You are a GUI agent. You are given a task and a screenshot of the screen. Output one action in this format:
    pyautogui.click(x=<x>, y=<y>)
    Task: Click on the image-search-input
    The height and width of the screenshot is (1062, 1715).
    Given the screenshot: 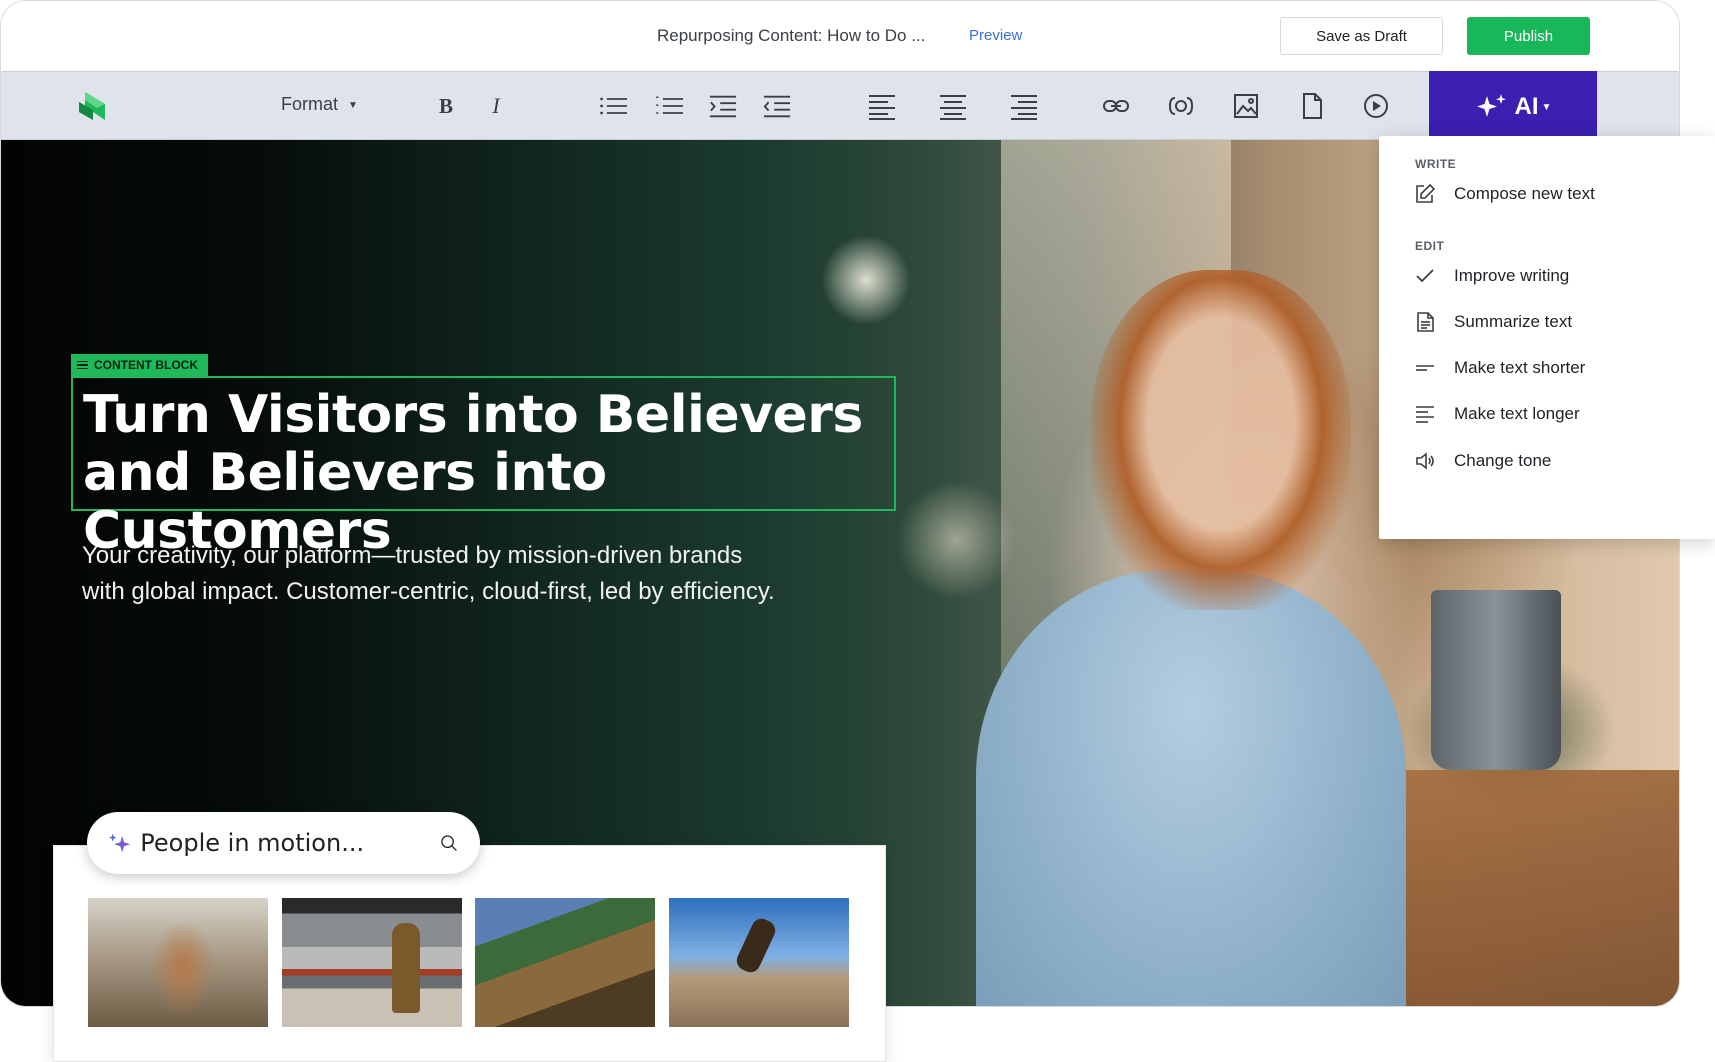 What is the action you would take?
    pyautogui.click(x=290, y=843)
    